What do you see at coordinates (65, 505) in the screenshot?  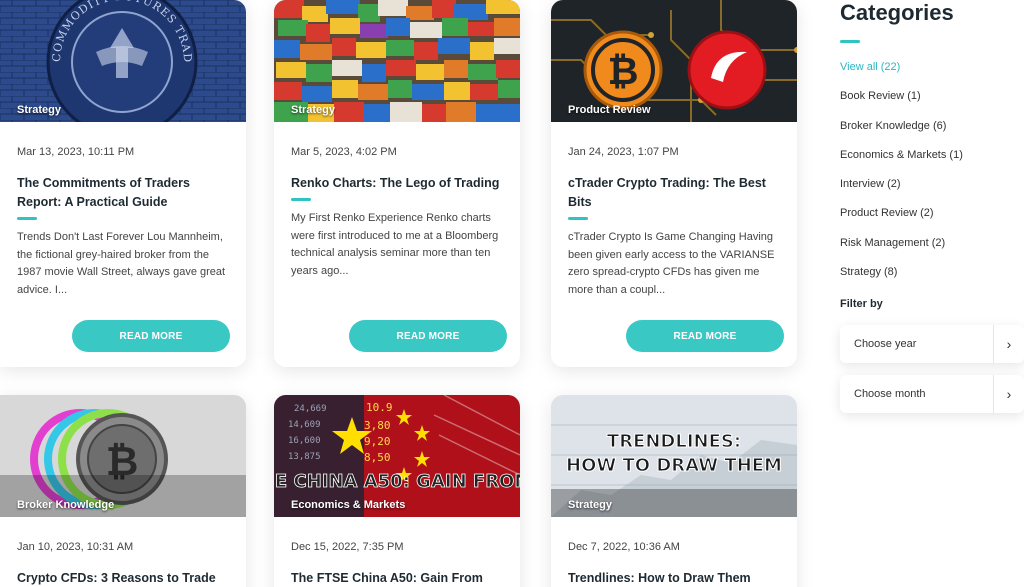 I see `post-category-tag: Broker Knowledge` at bounding box center [65, 505].